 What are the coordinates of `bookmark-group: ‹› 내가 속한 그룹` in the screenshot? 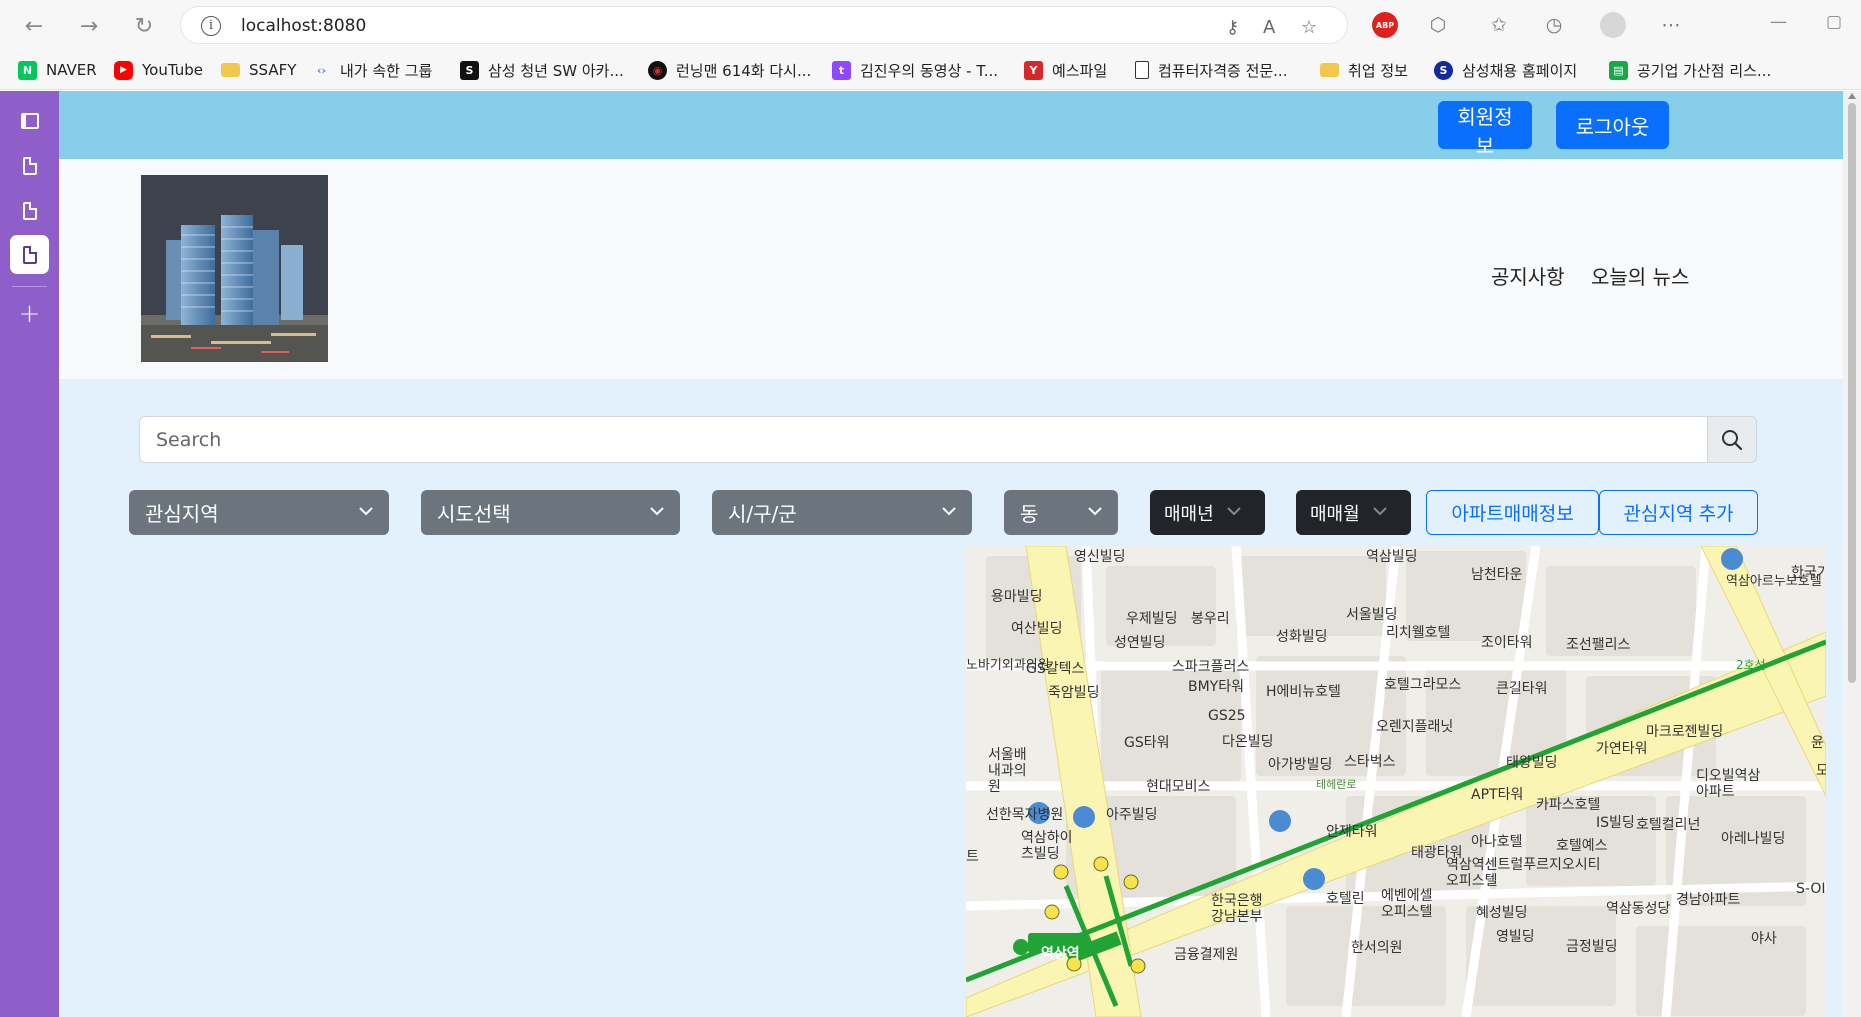 It's located at (372, 70).